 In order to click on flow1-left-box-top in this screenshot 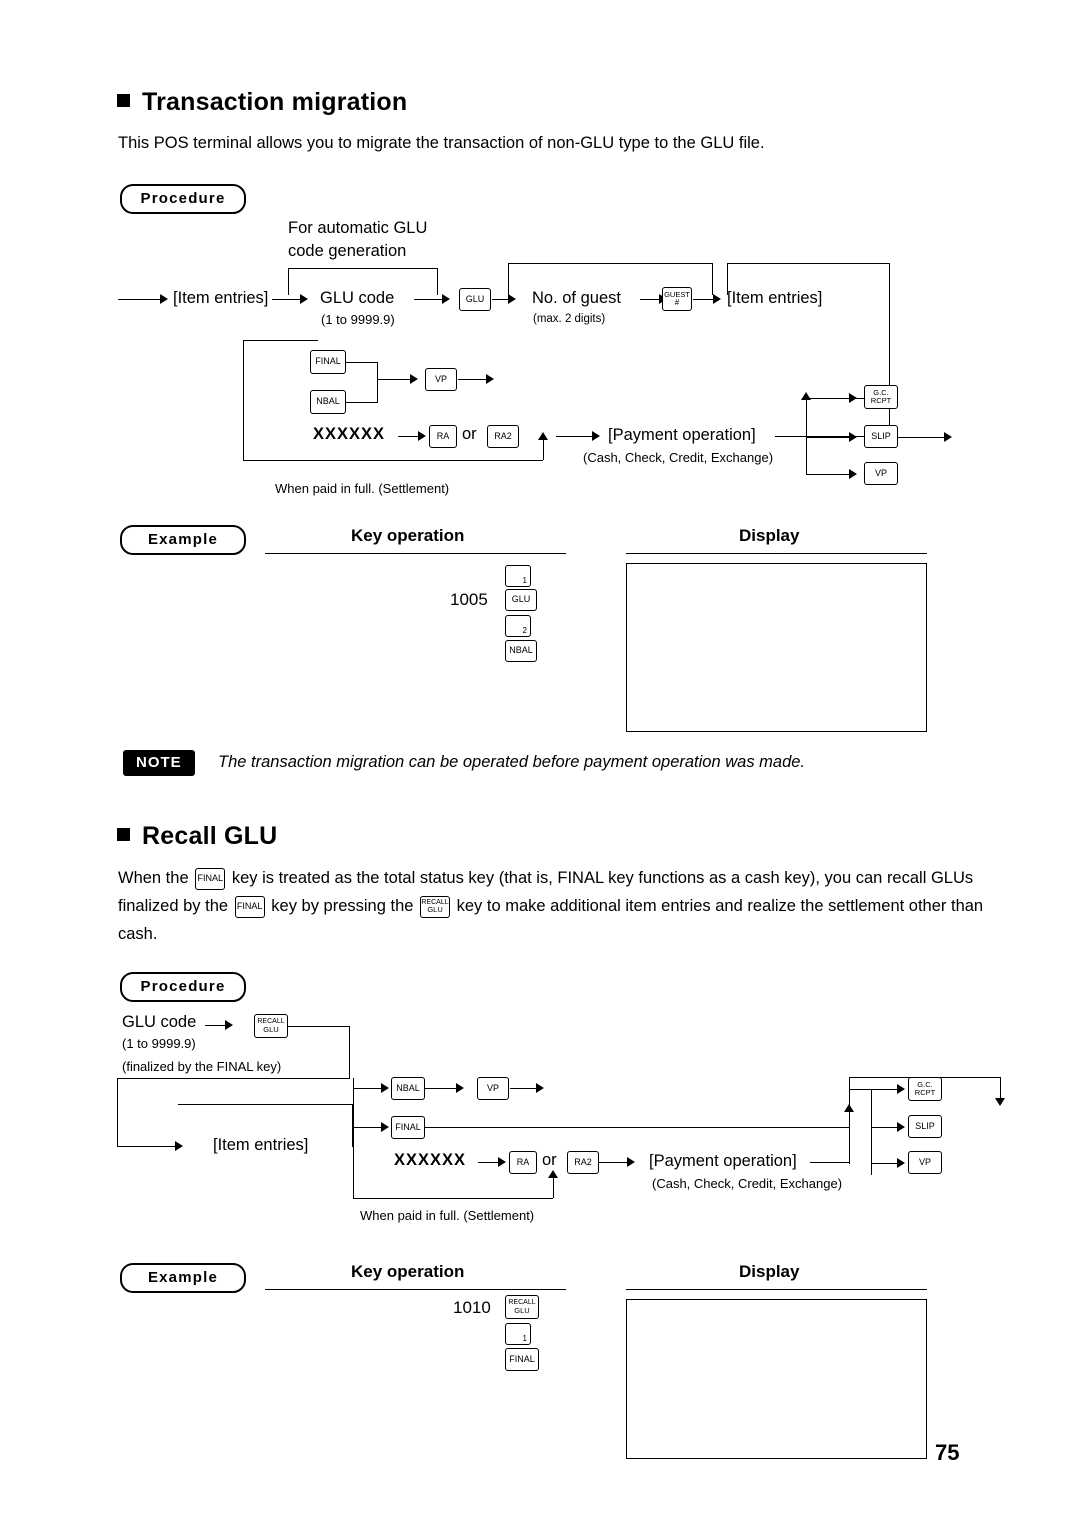, I will do `click(280, 340)`.